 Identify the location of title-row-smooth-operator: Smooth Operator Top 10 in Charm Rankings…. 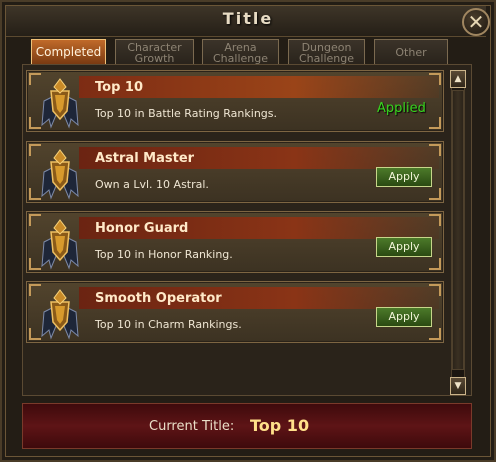
(235, 312).